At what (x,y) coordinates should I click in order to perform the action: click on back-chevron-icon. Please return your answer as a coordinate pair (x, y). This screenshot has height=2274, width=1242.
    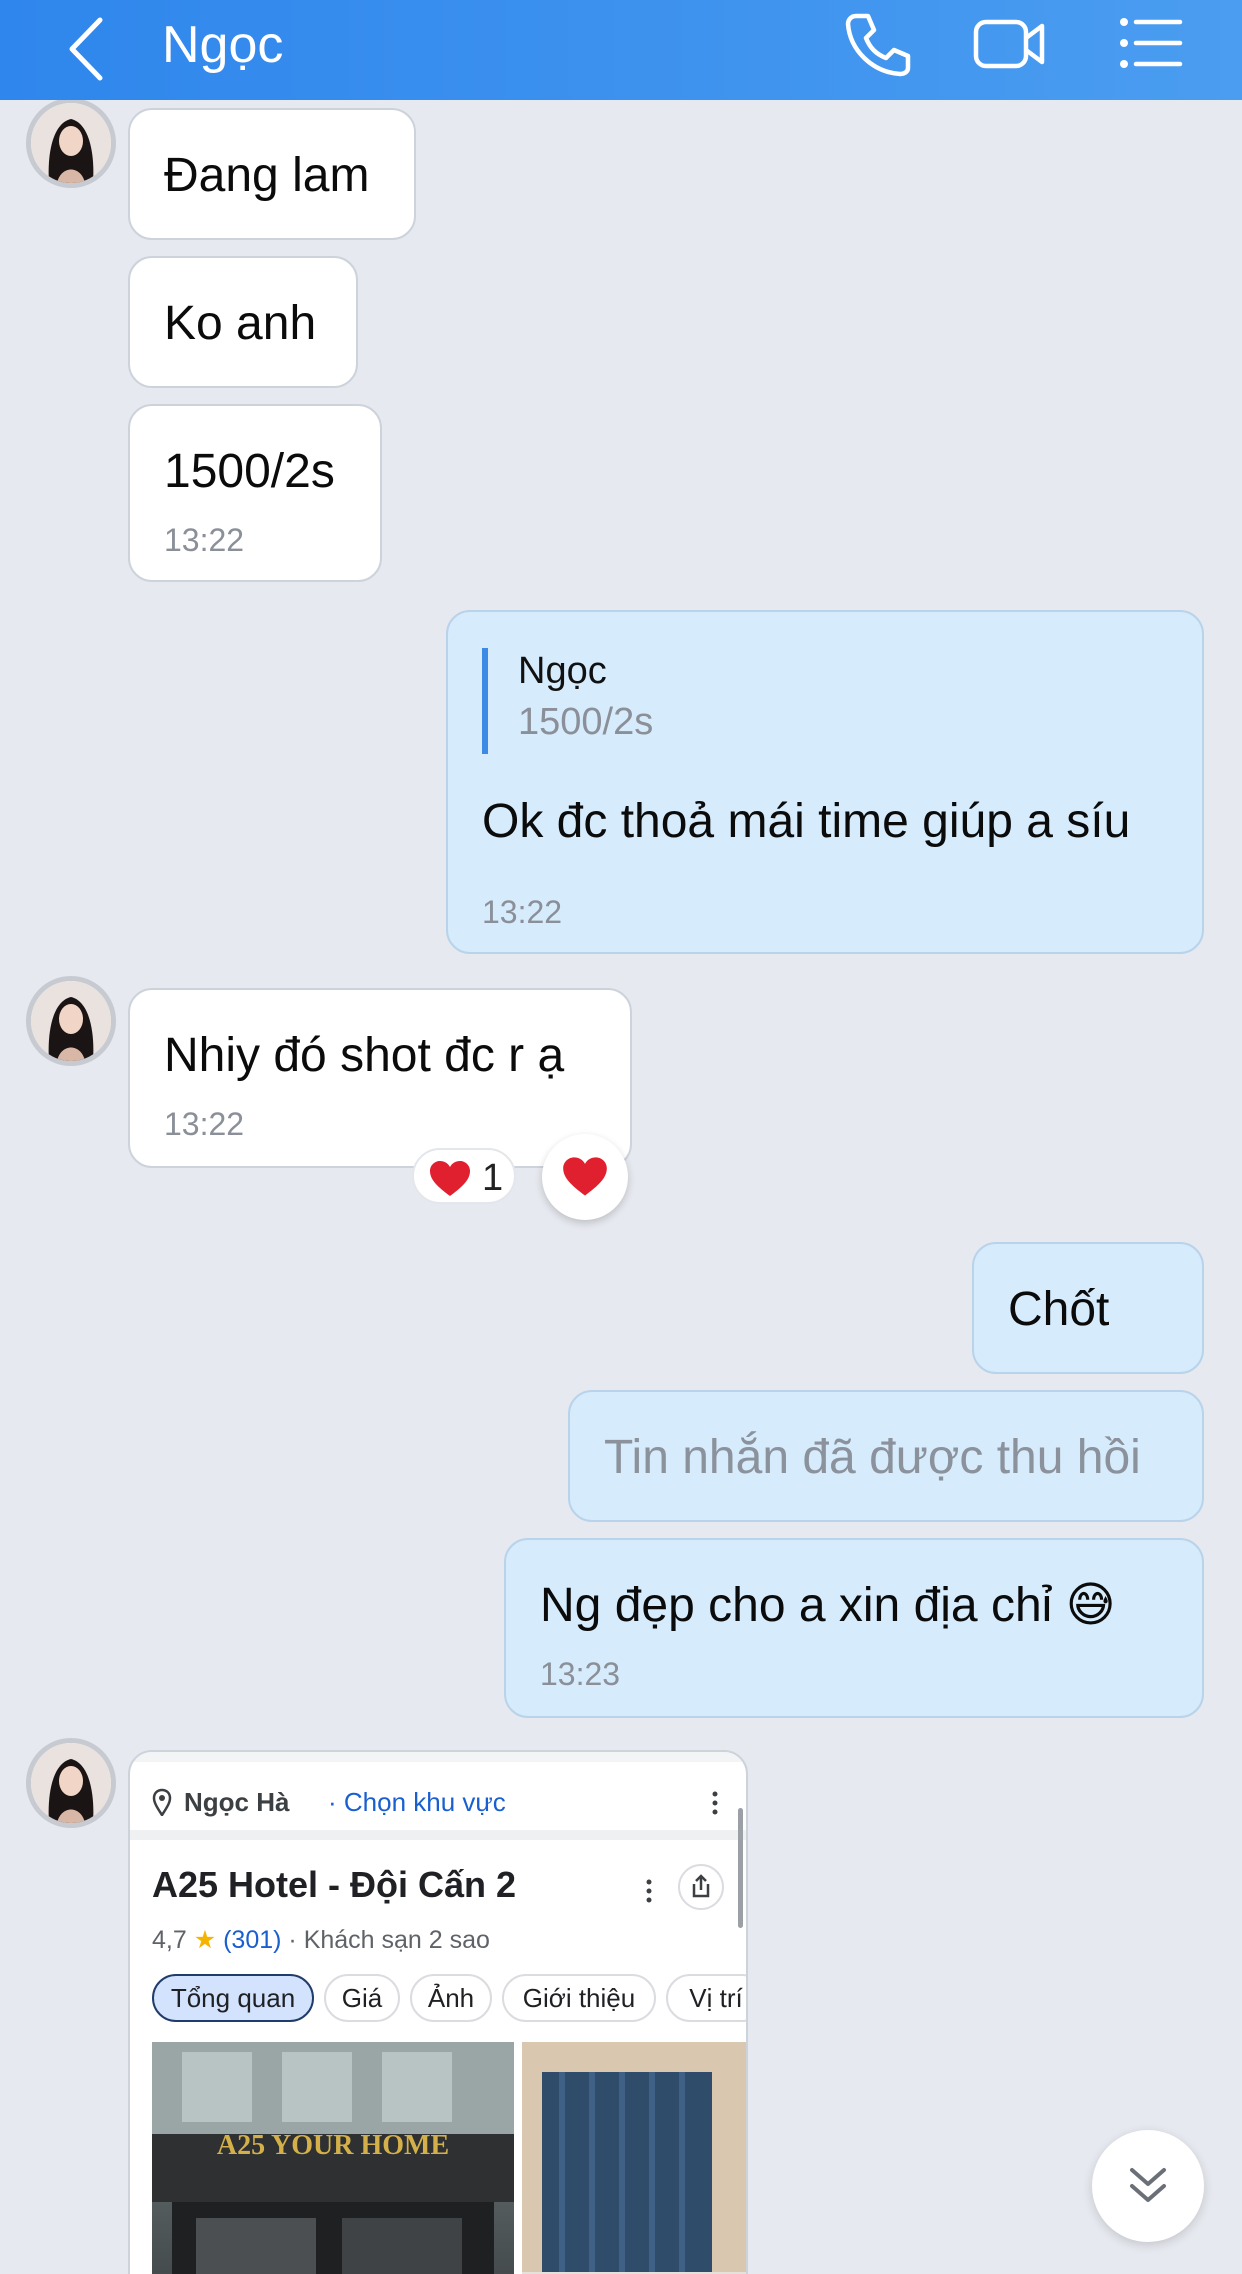
    Looking at the image, I should click on (86, 49).